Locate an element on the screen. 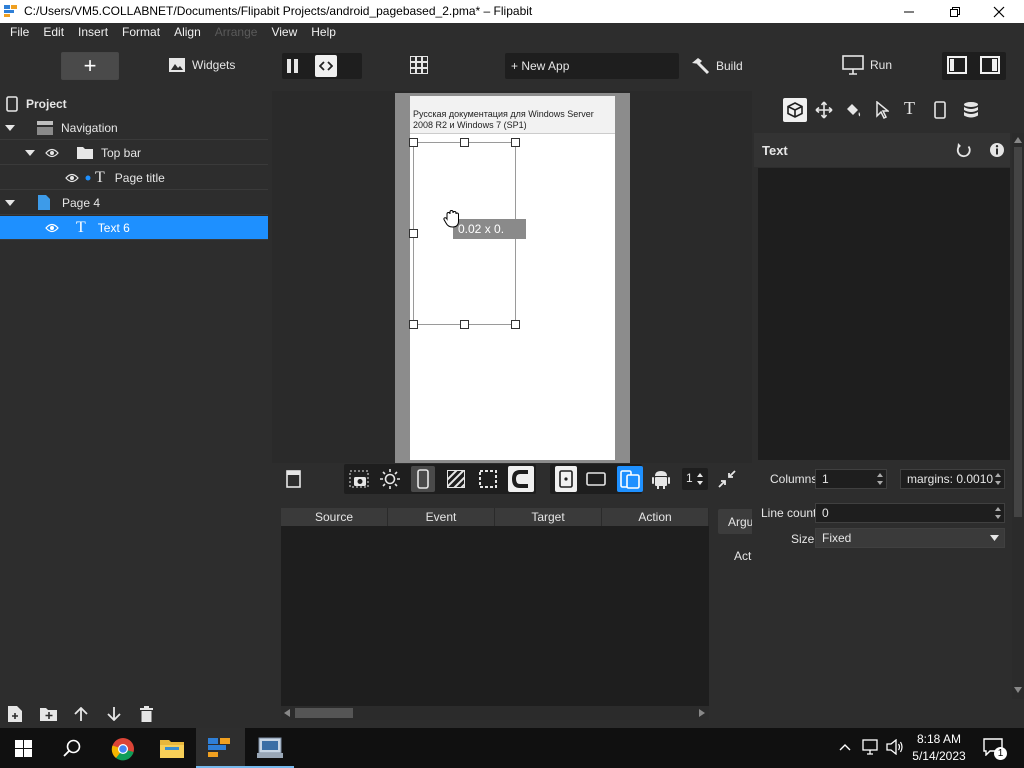  add-folder-icon is located at coordinates (48, 714).